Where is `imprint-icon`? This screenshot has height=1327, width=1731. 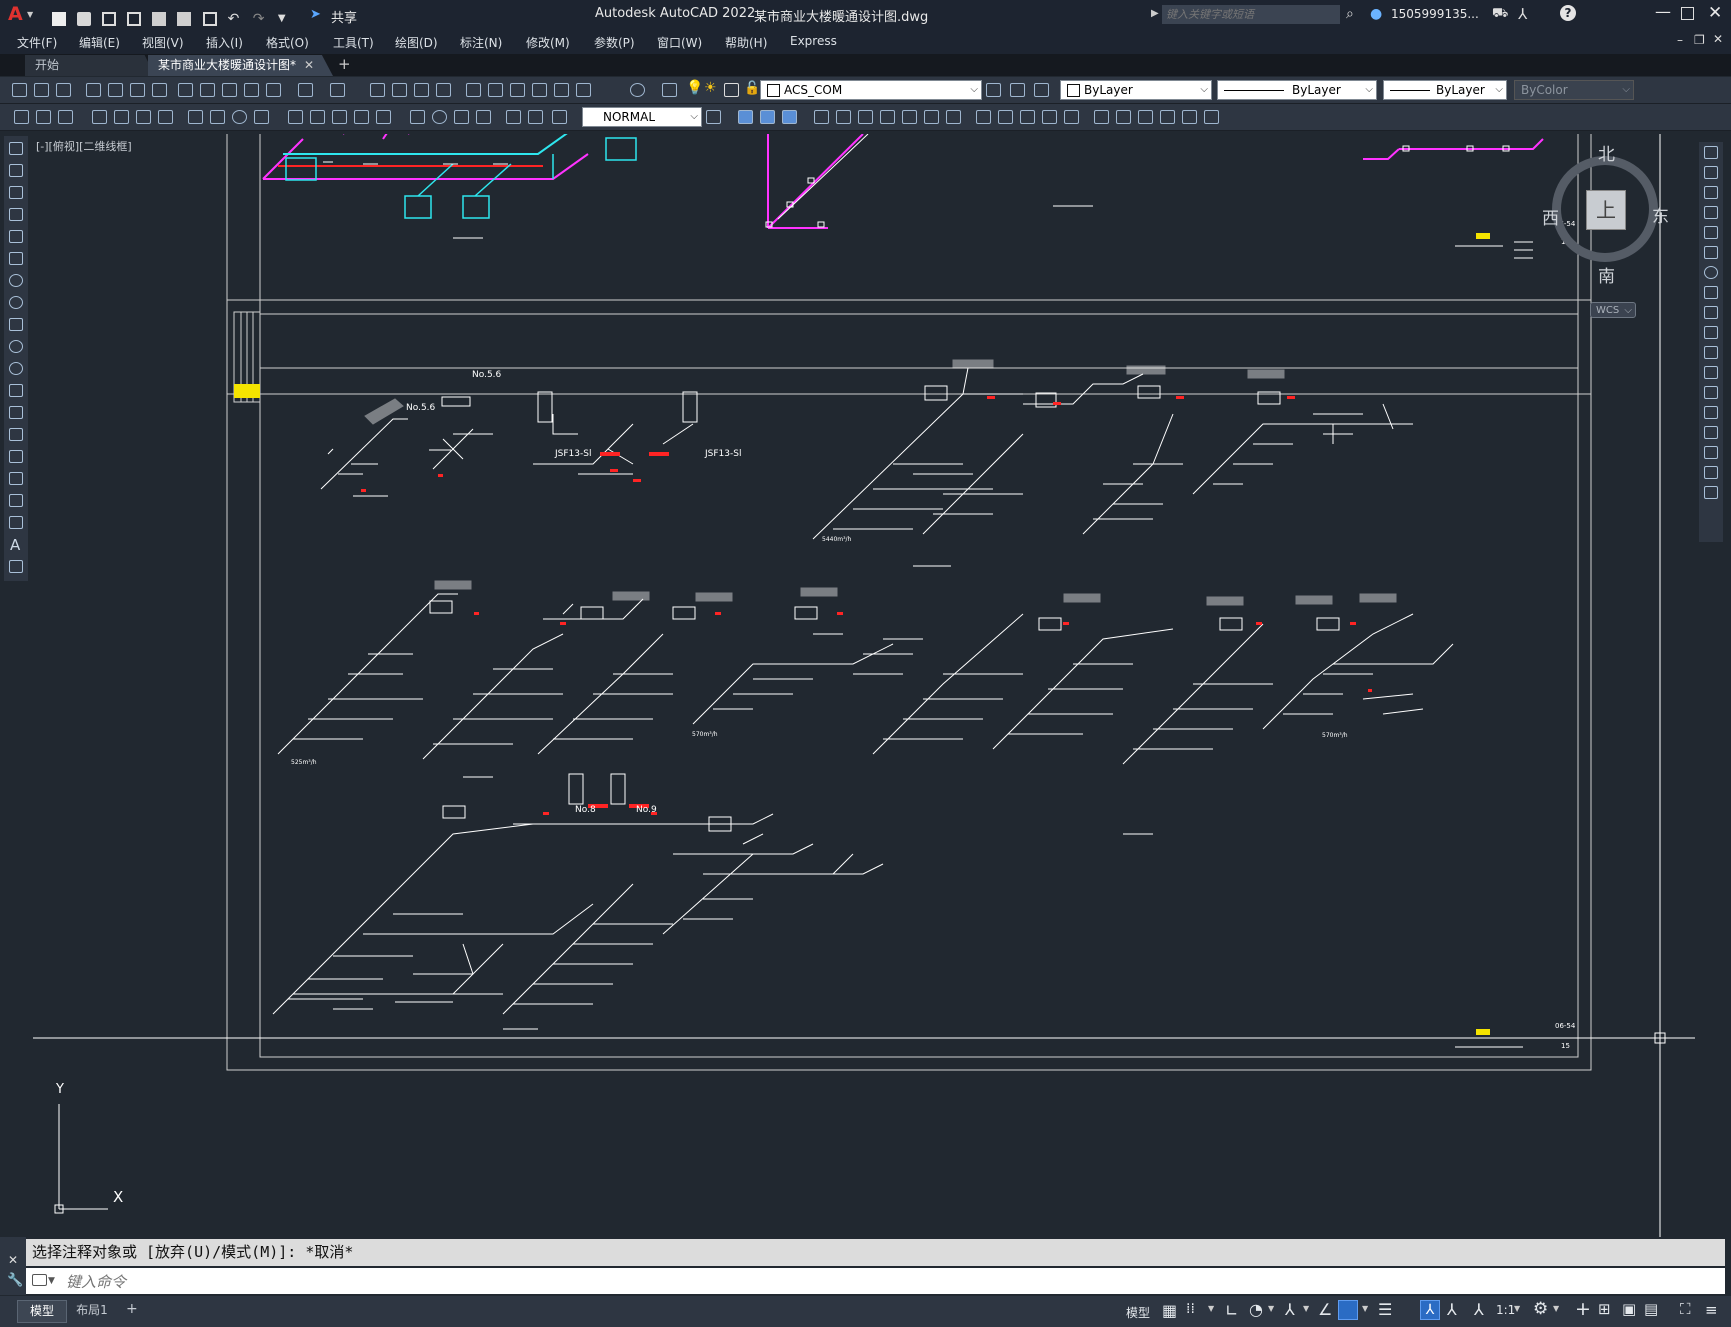
imprint-icon is located at coordinates (1005, 117).